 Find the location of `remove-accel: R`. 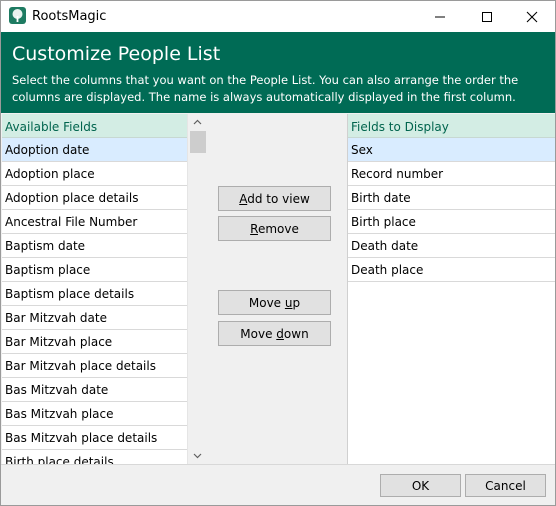

remove-accel: R is located at coordinates (254, 228).